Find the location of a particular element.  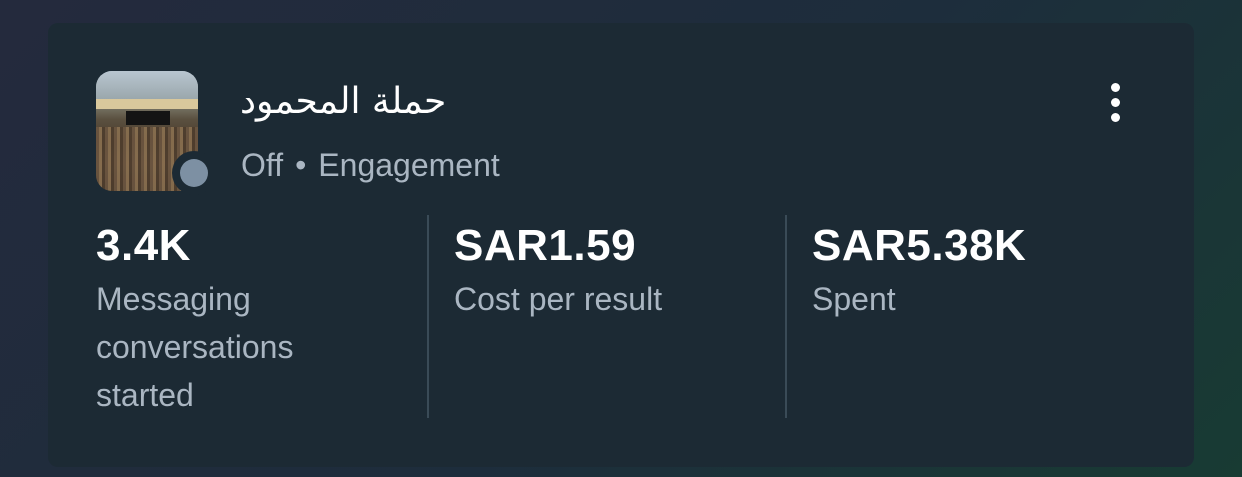

thumbnail-building is located at coordinates (147, 104).